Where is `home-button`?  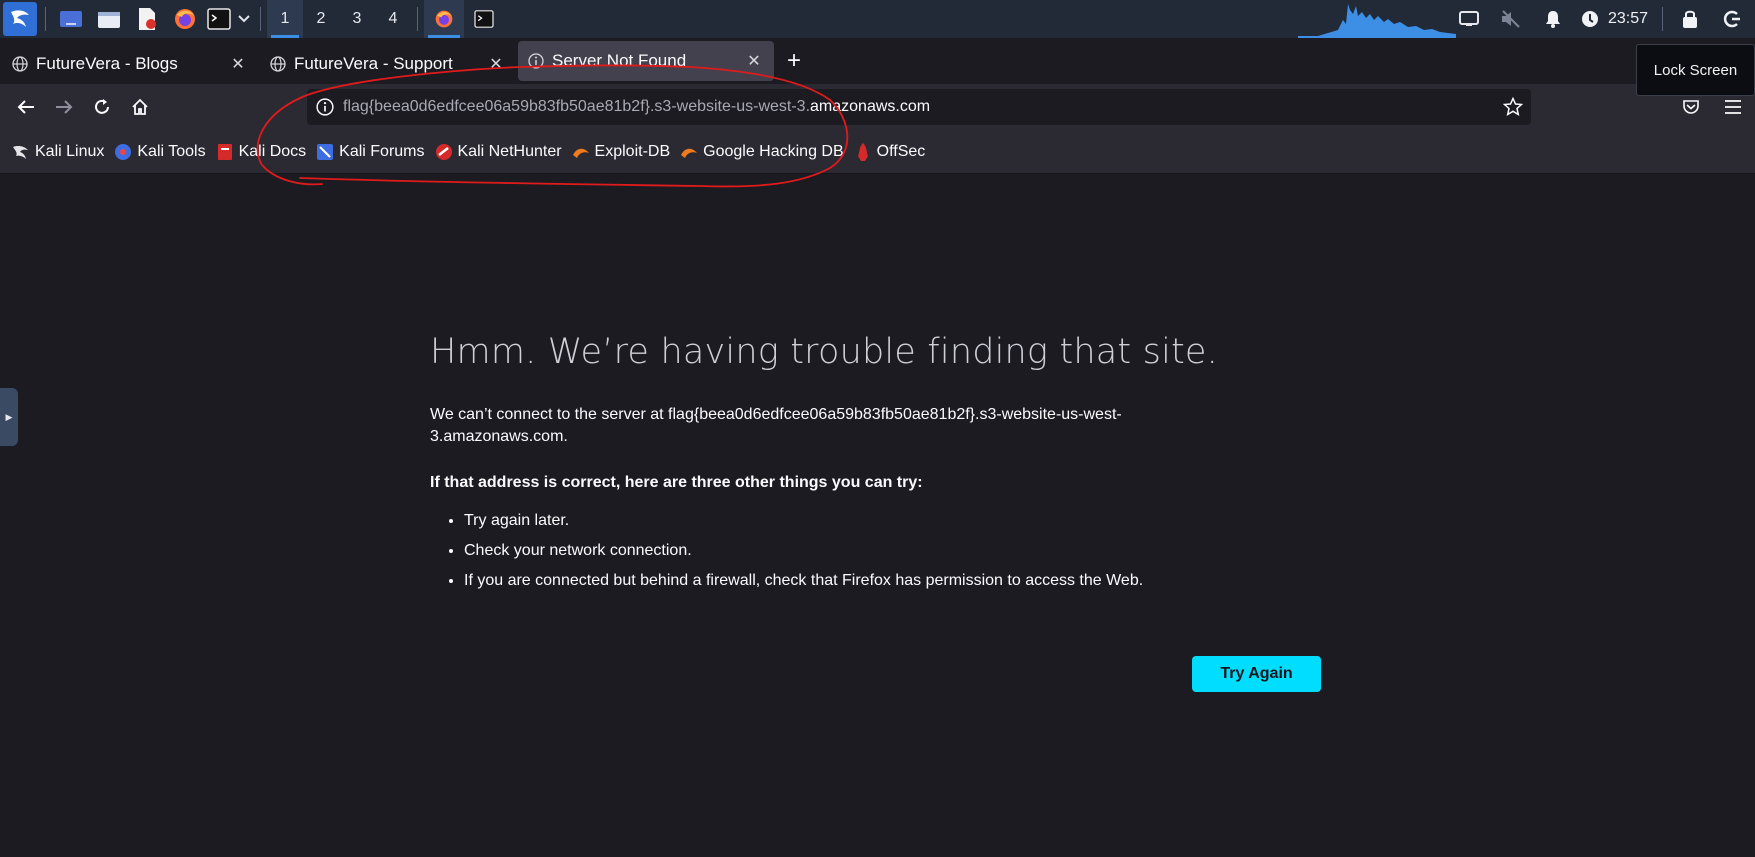
home-button is located at coordinates (140, 107).